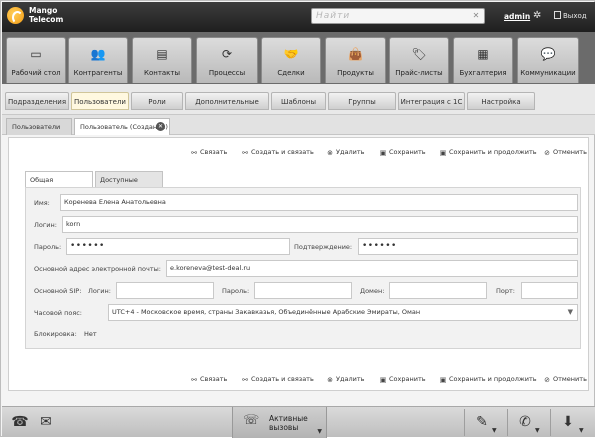 The image size is (595, 438). Describe the element at coordinates (58, 291) in the screenshot. I see `sip-label: Основной SIP:` at that location.